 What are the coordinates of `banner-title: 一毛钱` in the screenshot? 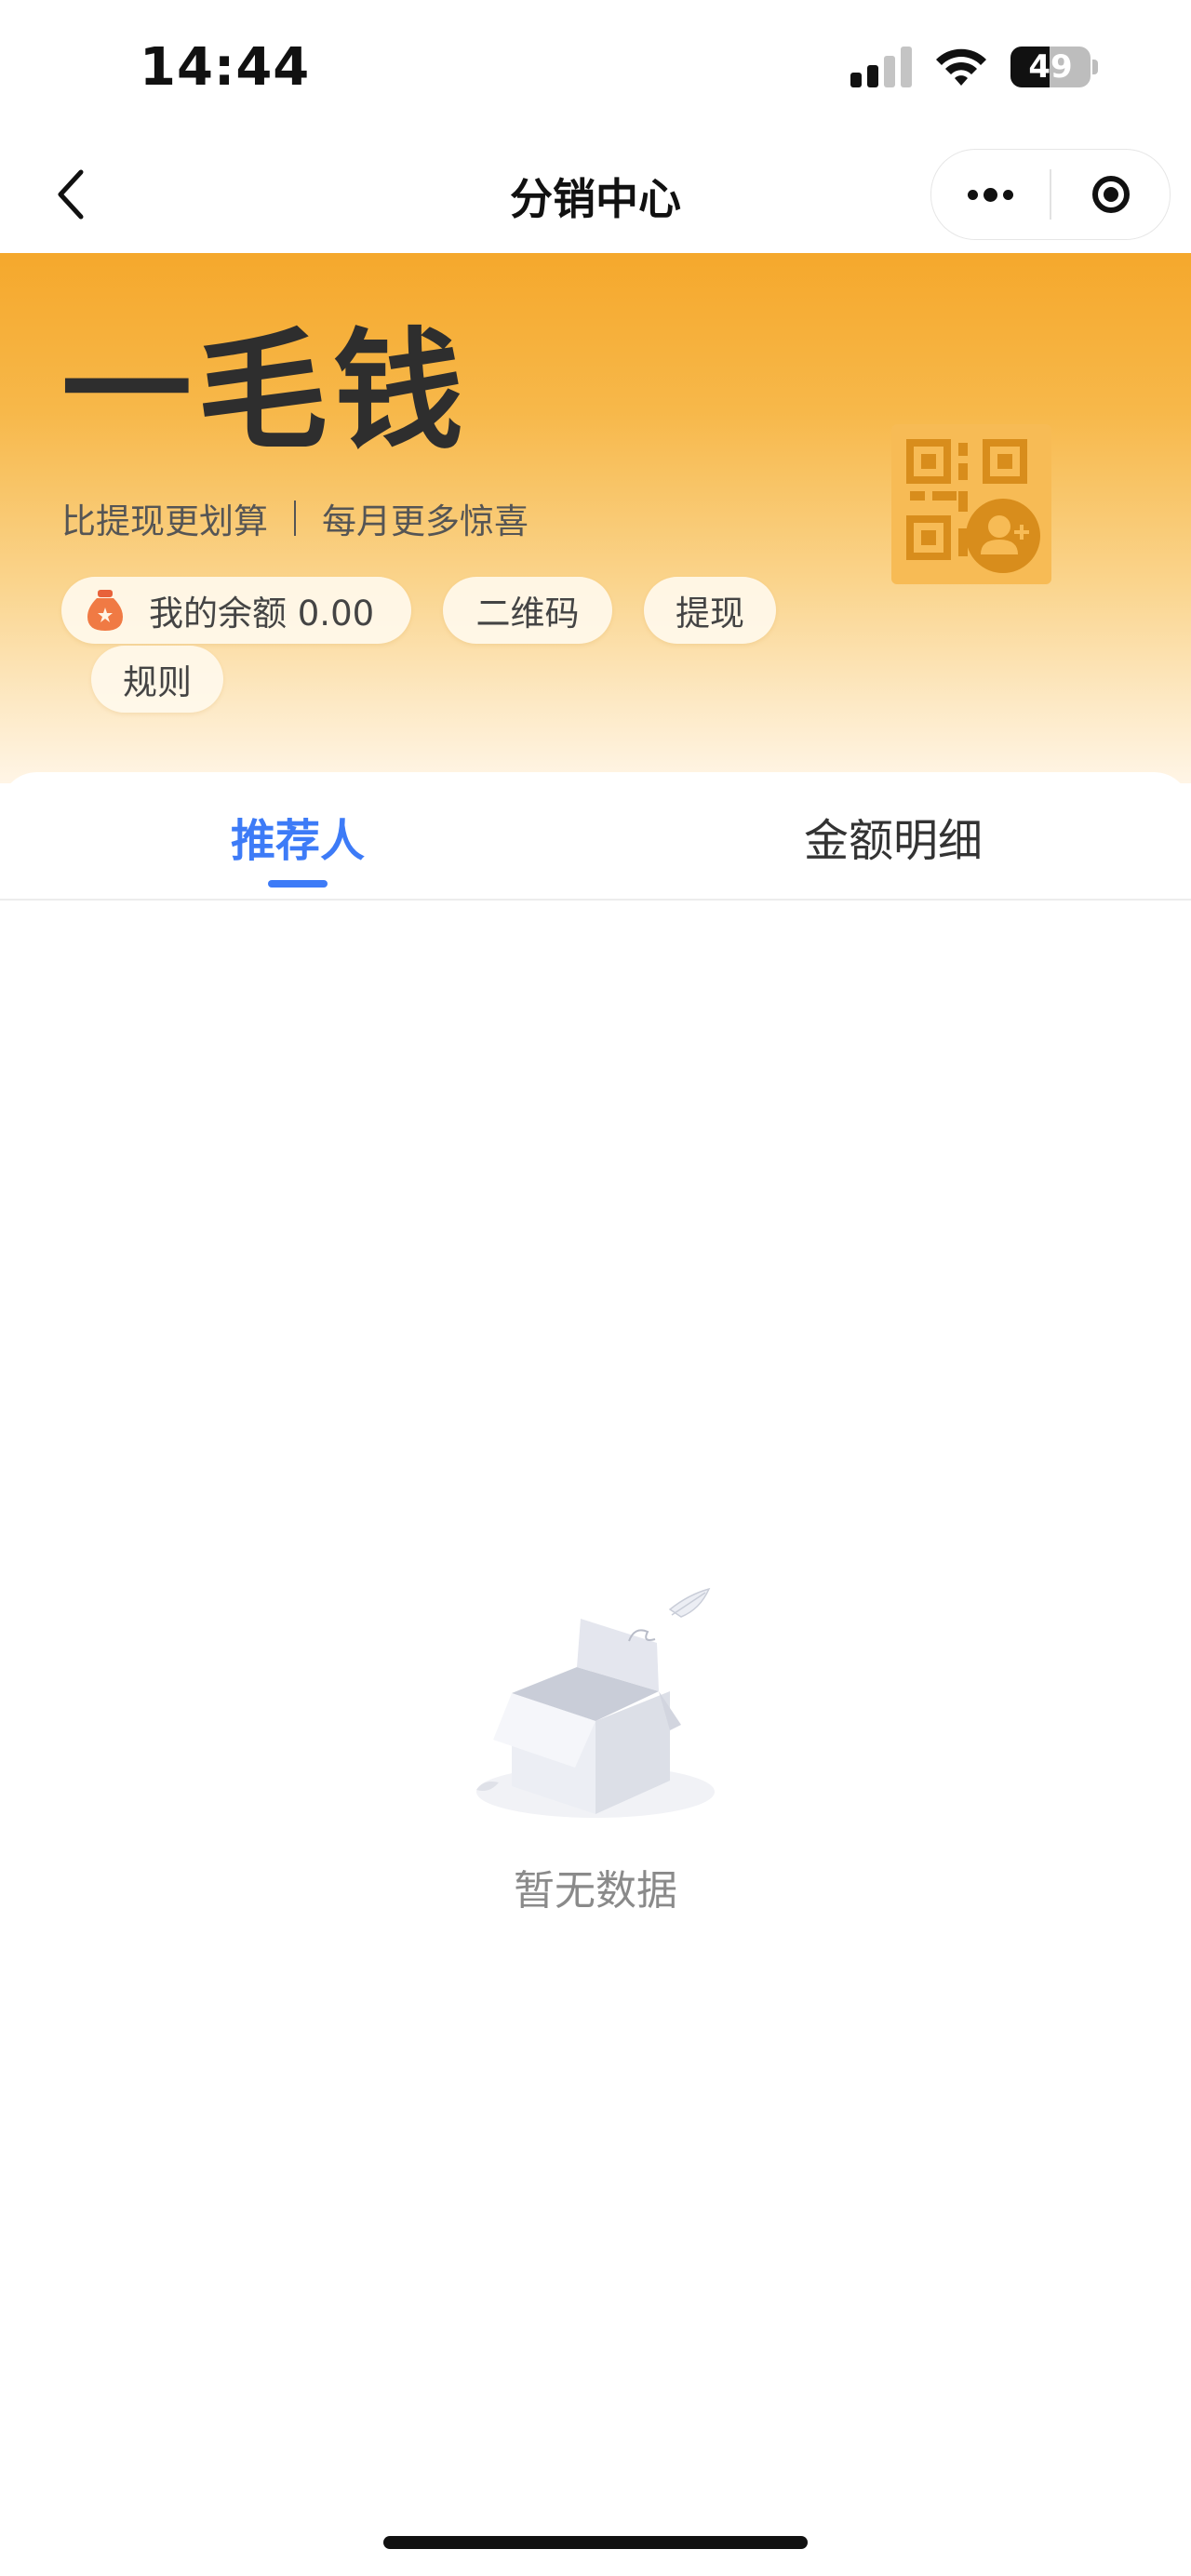 It's located at (265, 392).